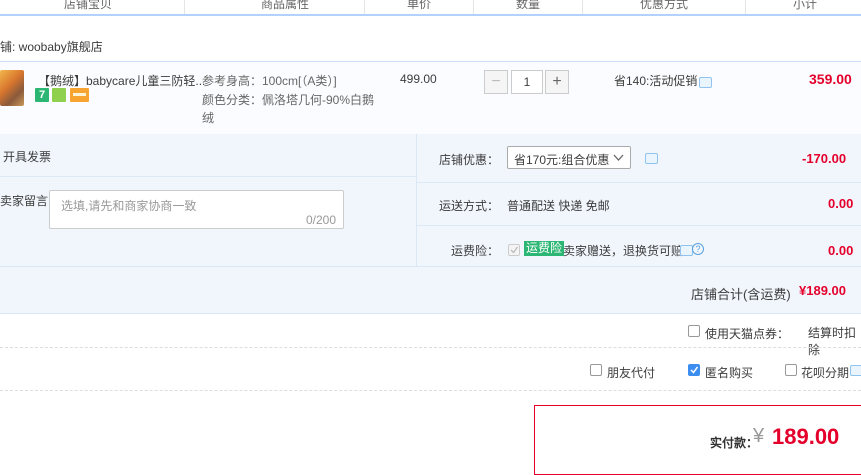 The image size is (861, 475). Describe the element at coordinates (841, 250) in the screenshot. I see `insurance-amount: 0.00` at that location.